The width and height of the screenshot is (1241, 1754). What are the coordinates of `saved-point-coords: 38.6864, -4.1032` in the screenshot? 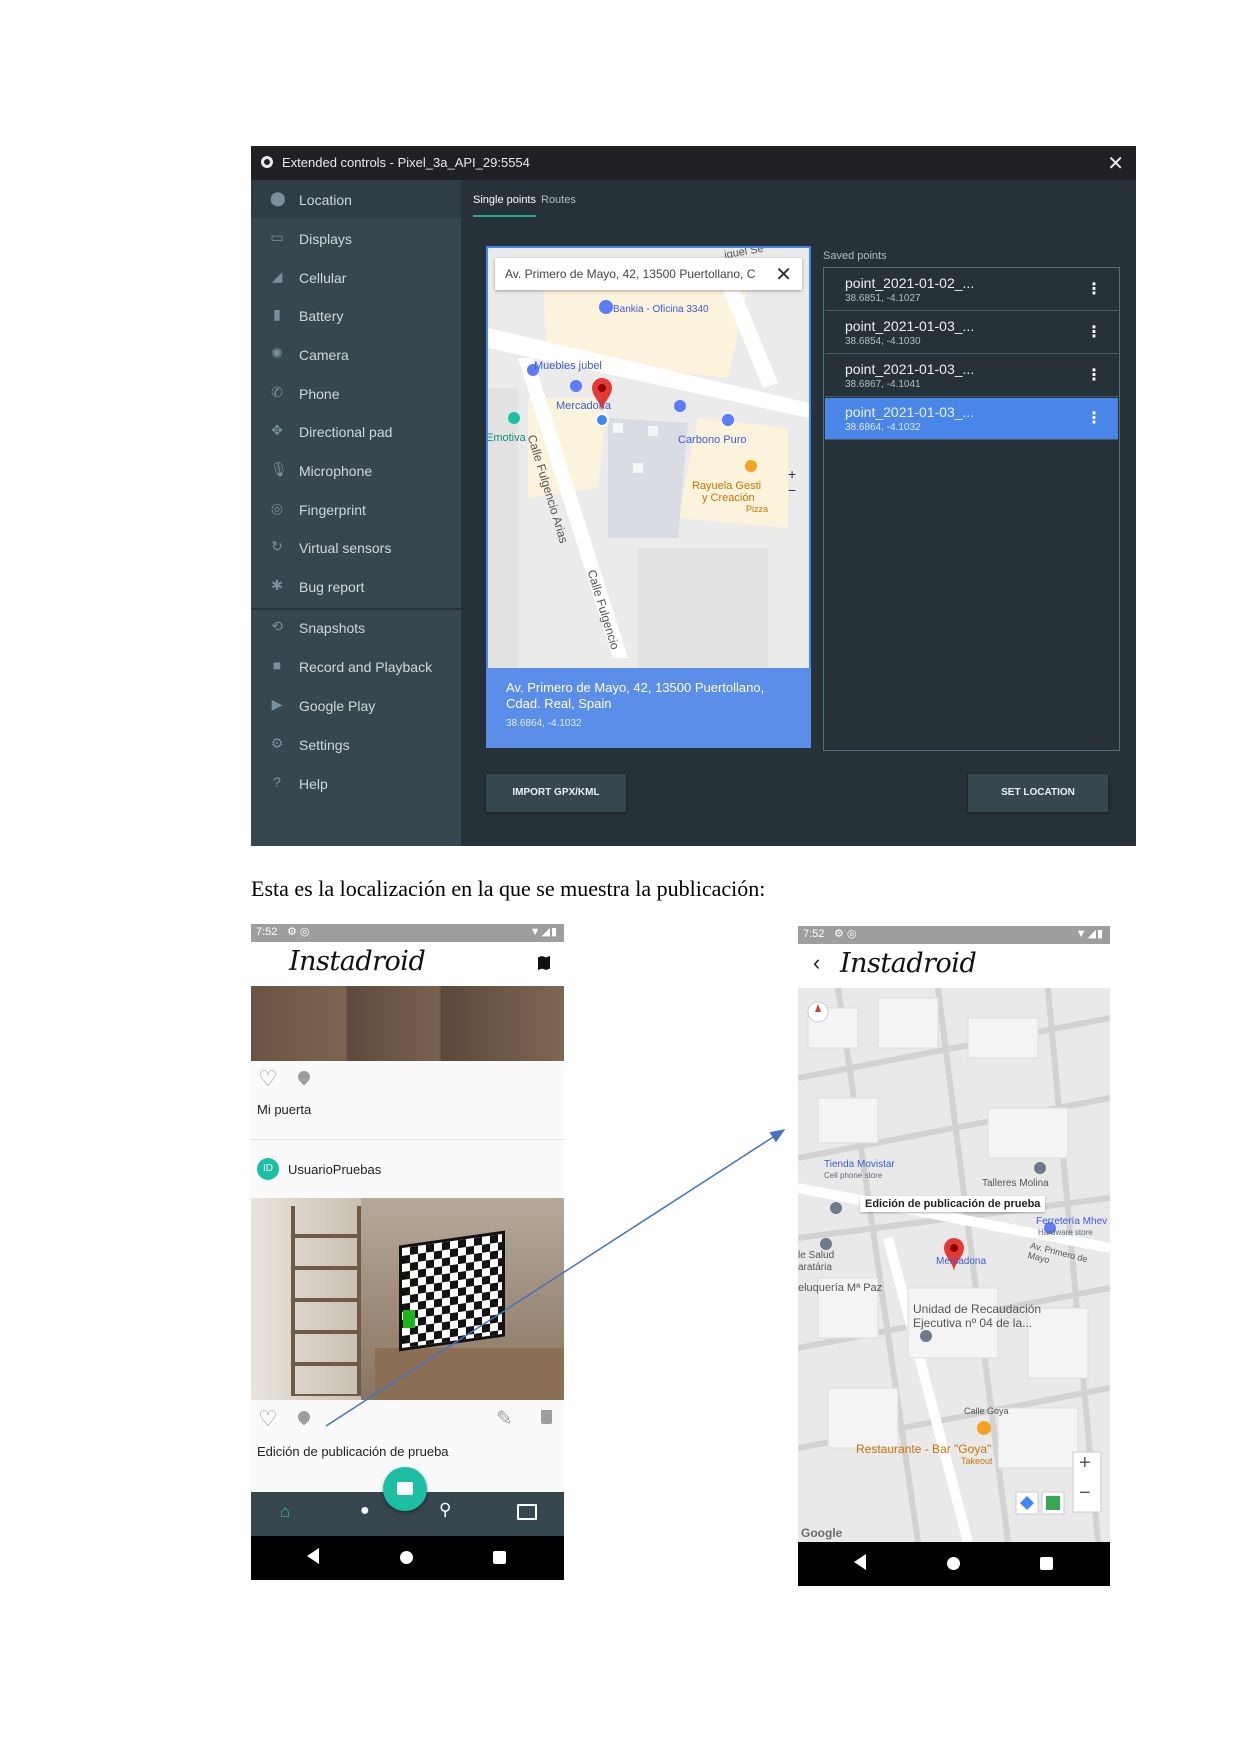 It's located at (883, 427).